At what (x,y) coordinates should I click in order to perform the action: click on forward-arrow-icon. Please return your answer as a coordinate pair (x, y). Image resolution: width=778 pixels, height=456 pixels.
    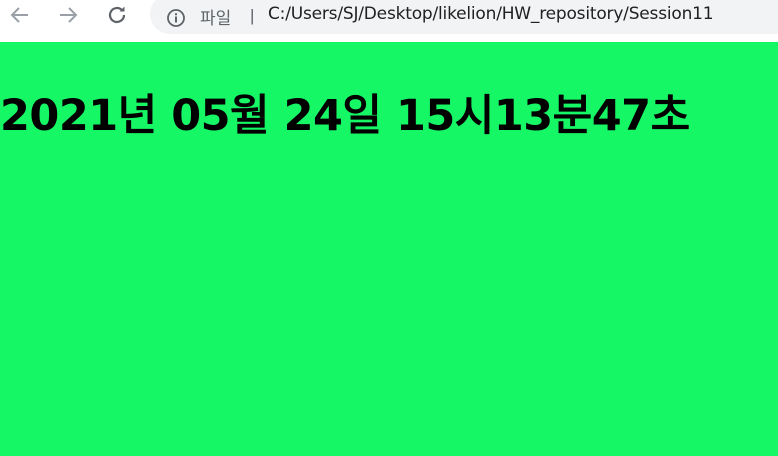
    Looking at the image, I should click on (69, 15).